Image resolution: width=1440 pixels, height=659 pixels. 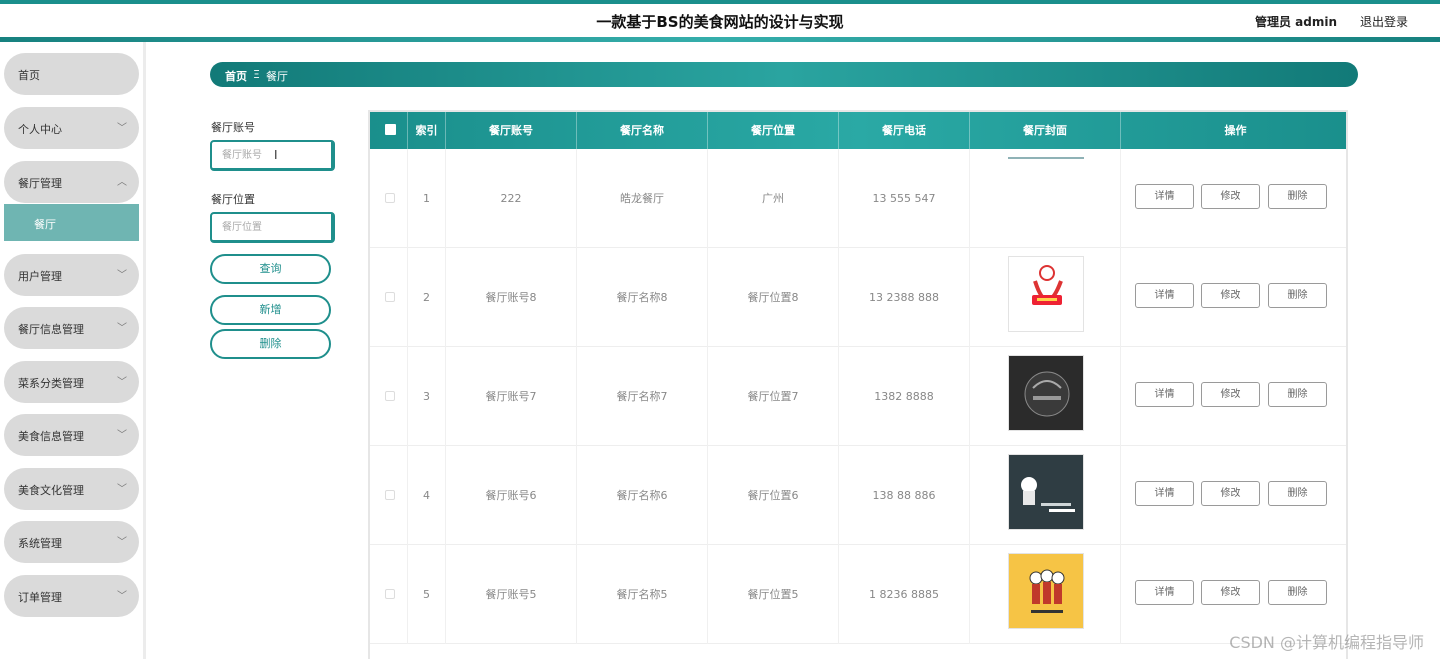 I want to click on sidebar-item-food-info: 美食信息管理 ﹀, so click(x=71, y=435).